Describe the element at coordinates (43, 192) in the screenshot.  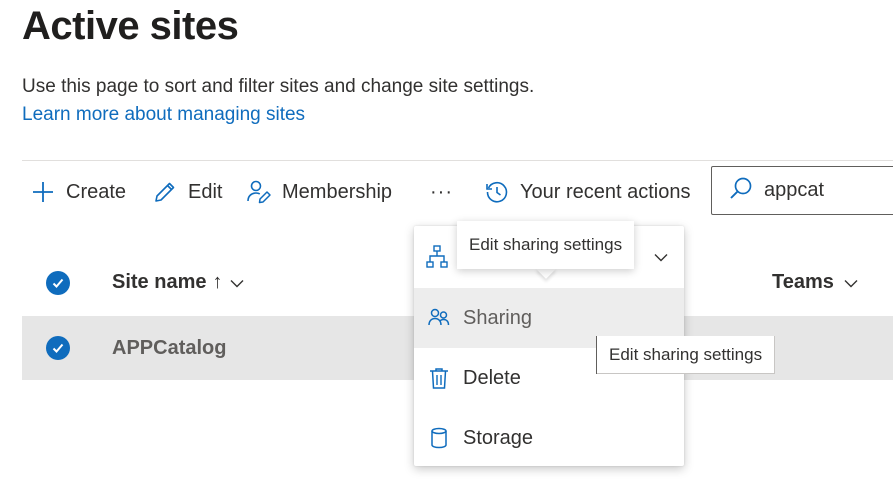
I see `plus-icon` at that location.